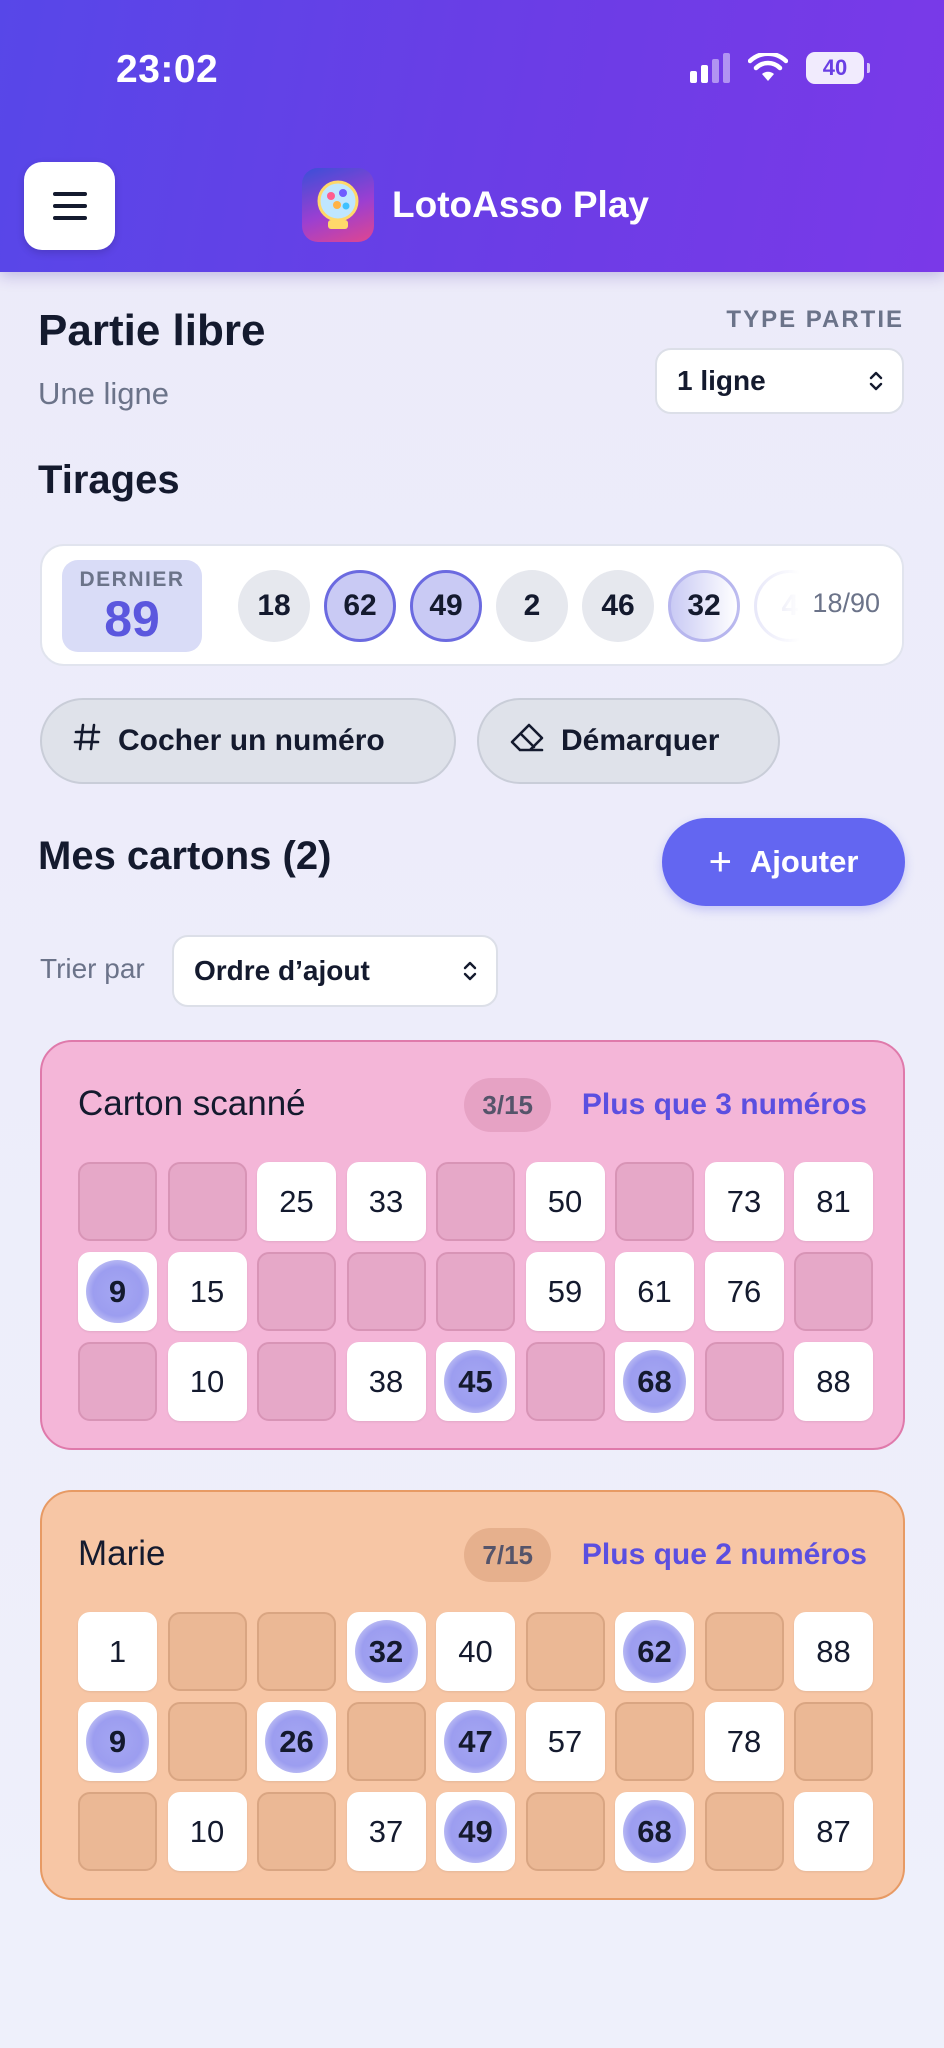 This screenshot has height=2048, width=944. I want to click on menu-button, so click(69, 206).